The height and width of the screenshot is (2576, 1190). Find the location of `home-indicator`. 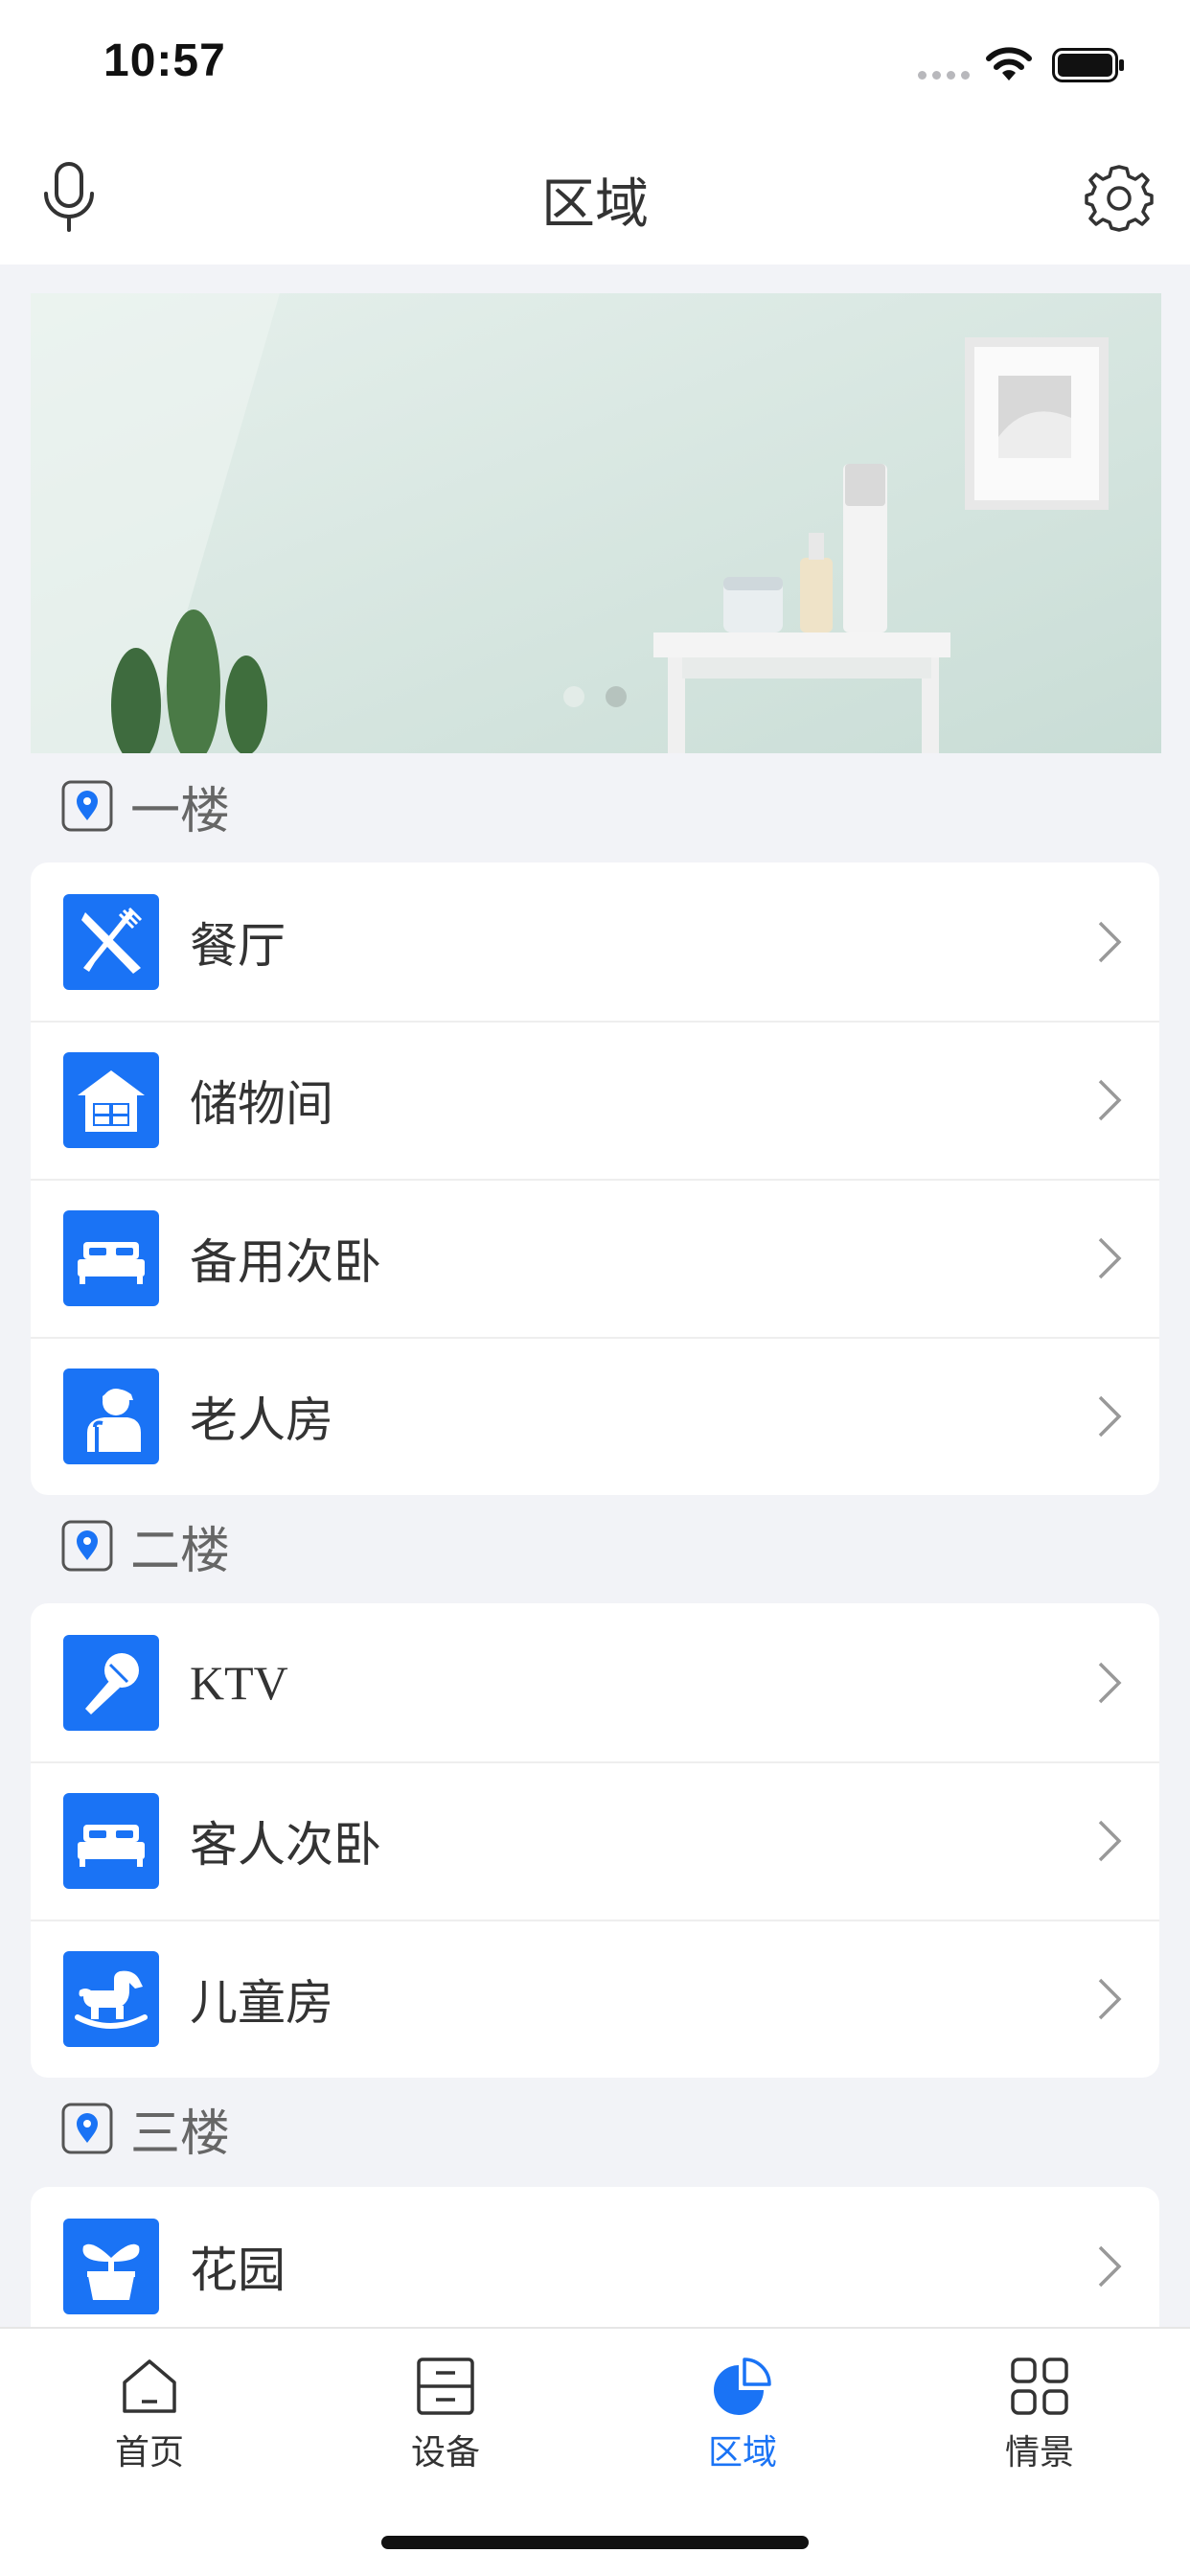

home-indicator is located at coordinates (595, 2542).